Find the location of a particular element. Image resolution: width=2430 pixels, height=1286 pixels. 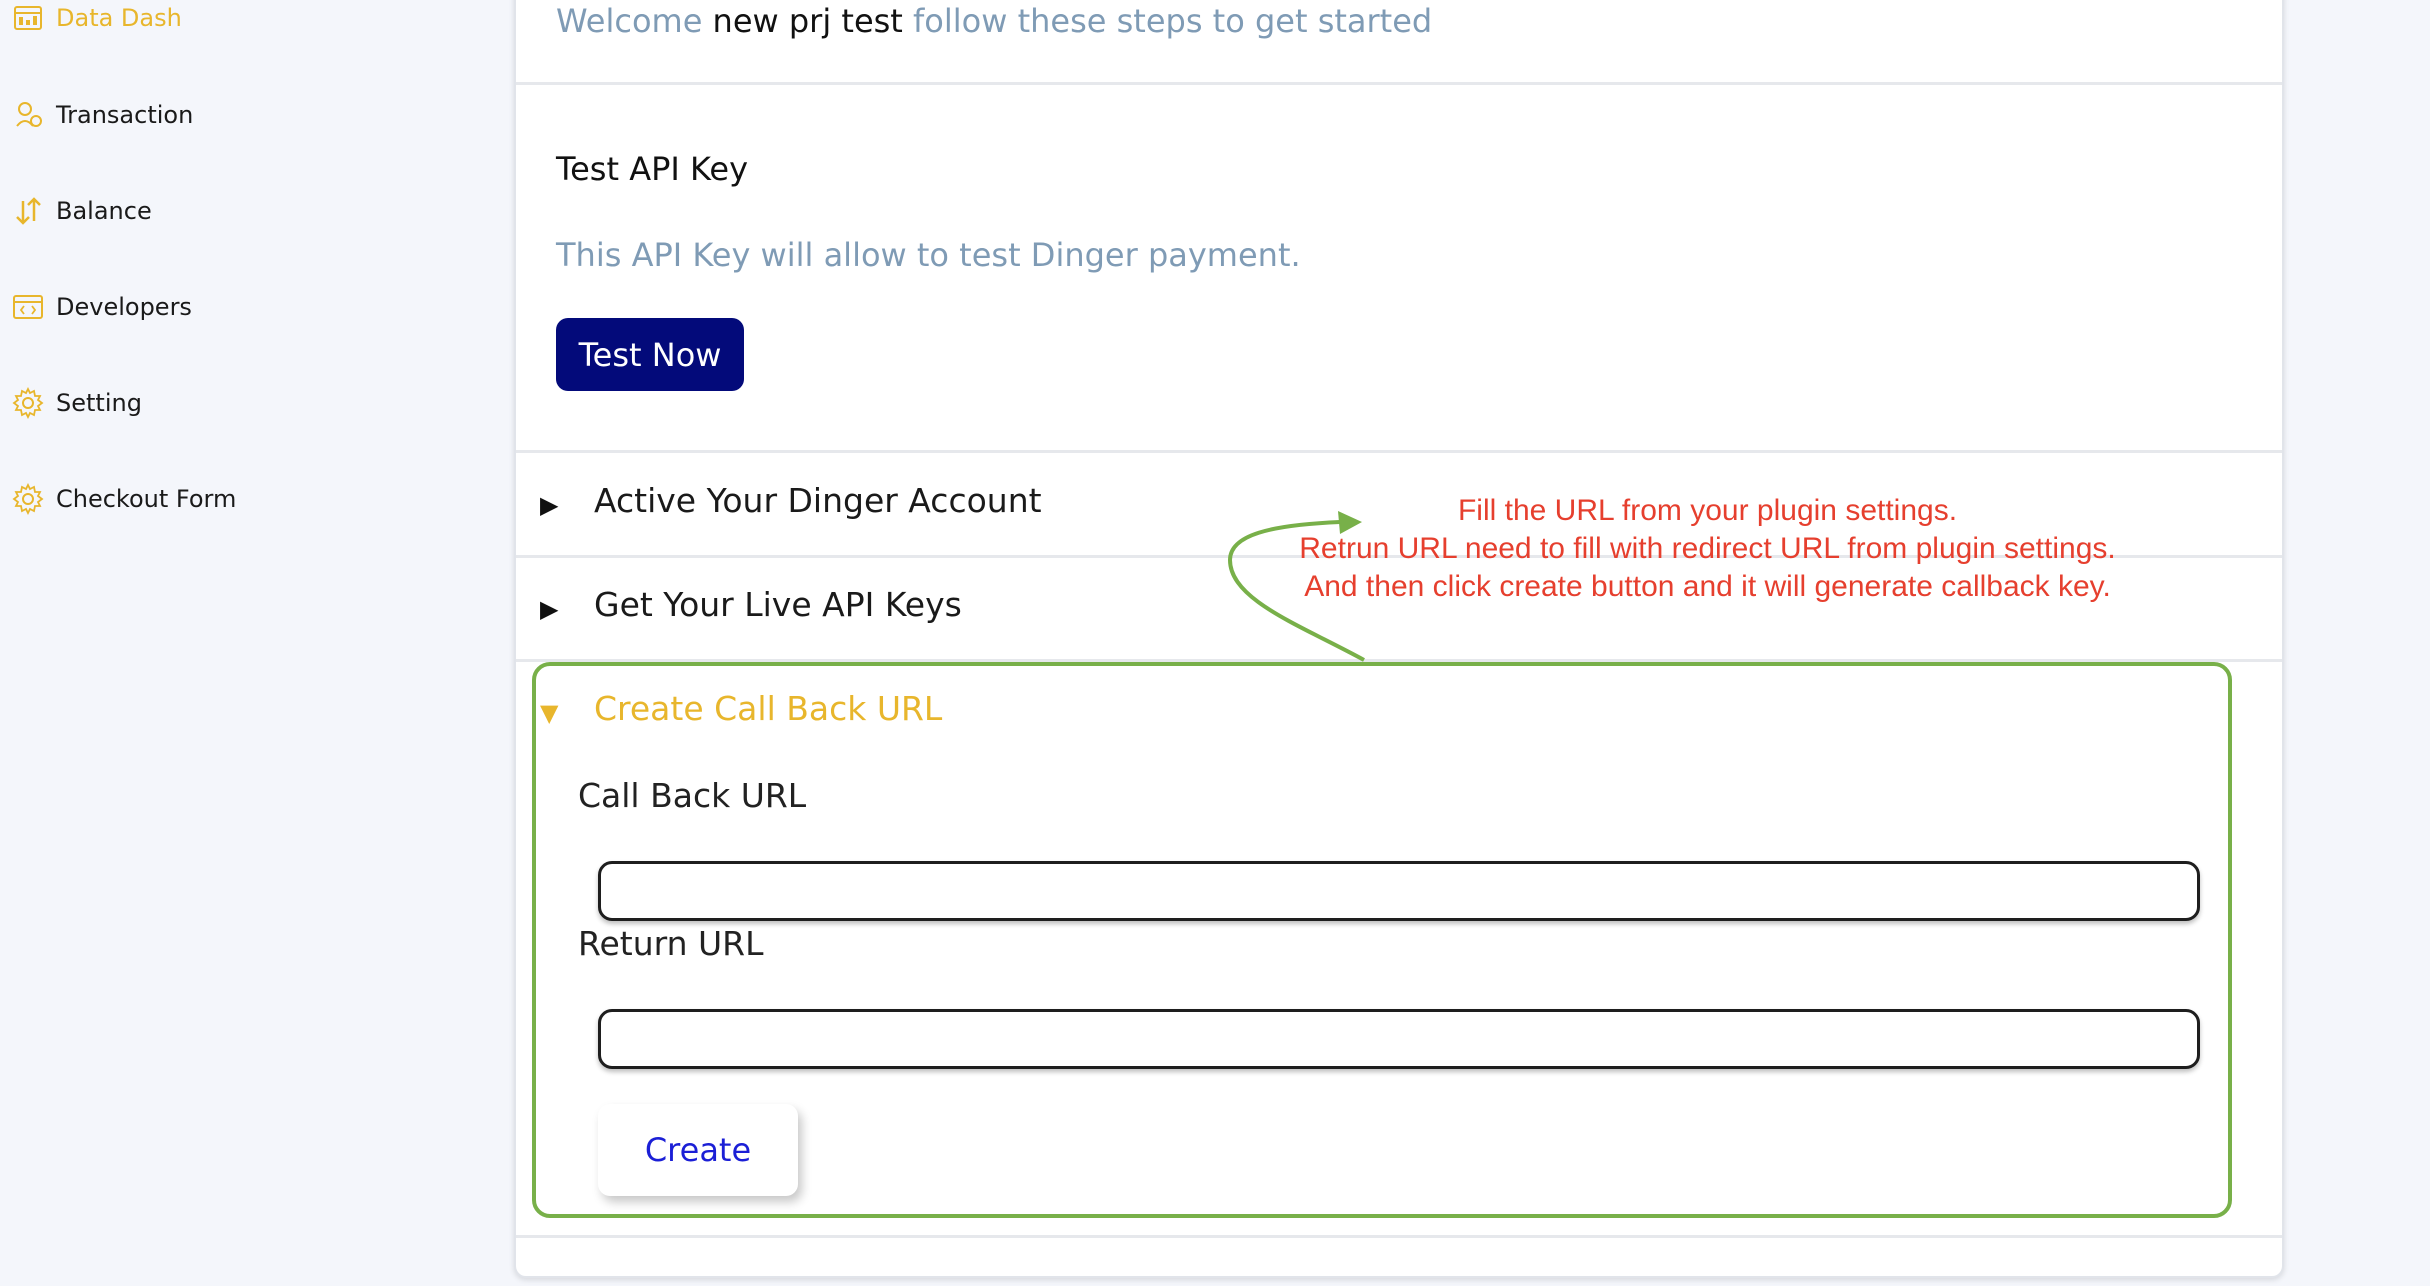

sidebar-item-label: Checkout Form is located at coordinates (146, 499).